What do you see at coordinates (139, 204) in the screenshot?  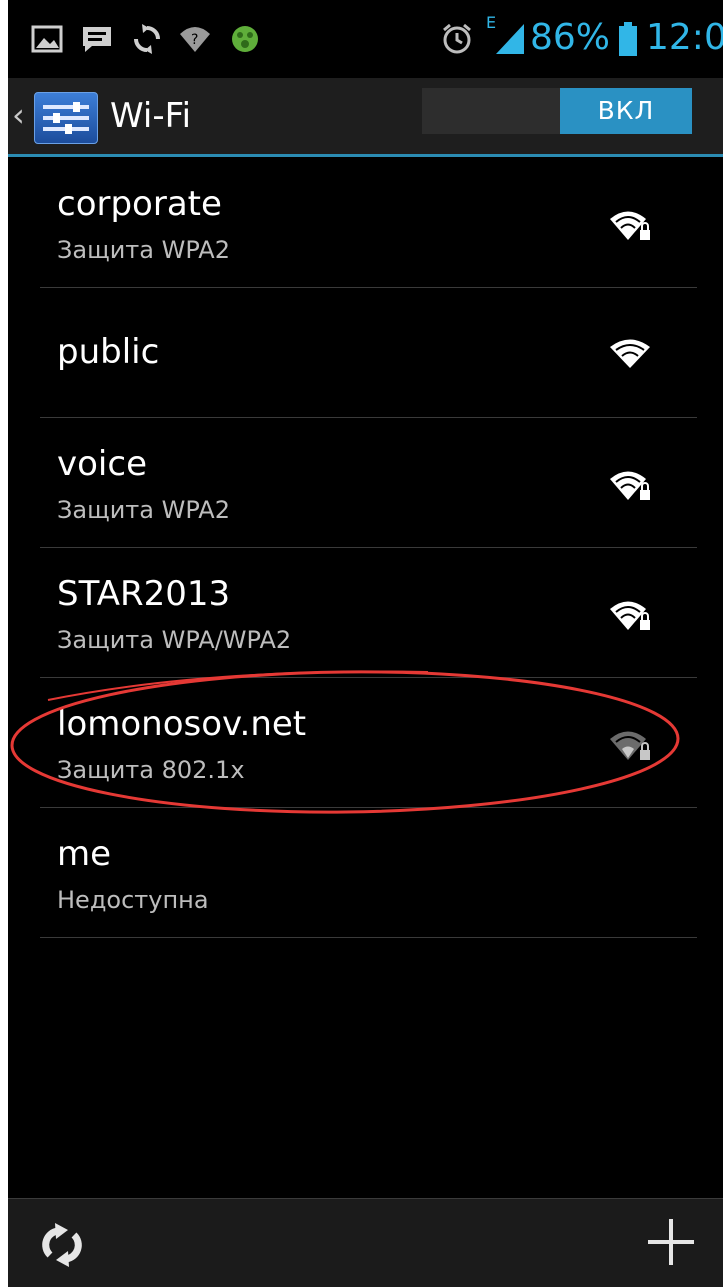 I see `network-name: corporate` at bounding box center [139, 204].